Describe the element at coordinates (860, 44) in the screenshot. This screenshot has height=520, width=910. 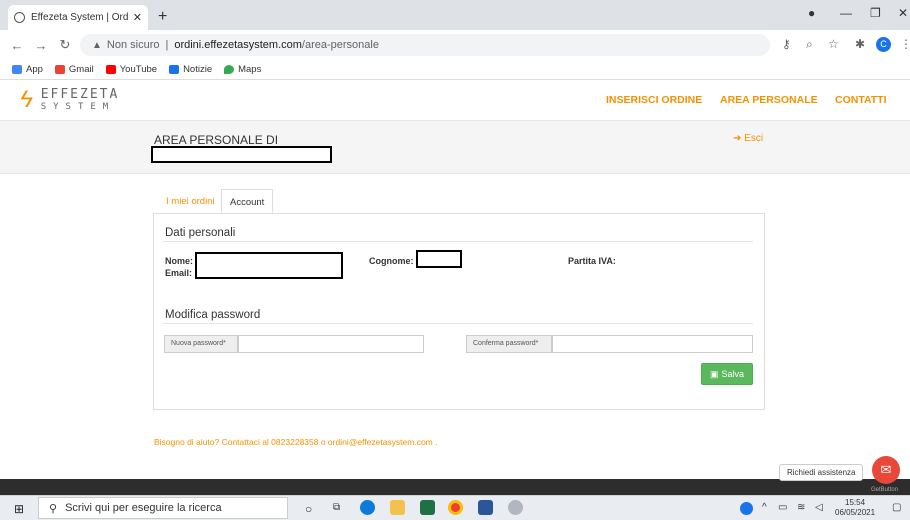
I see `extensions-icon: ✱` at that location.